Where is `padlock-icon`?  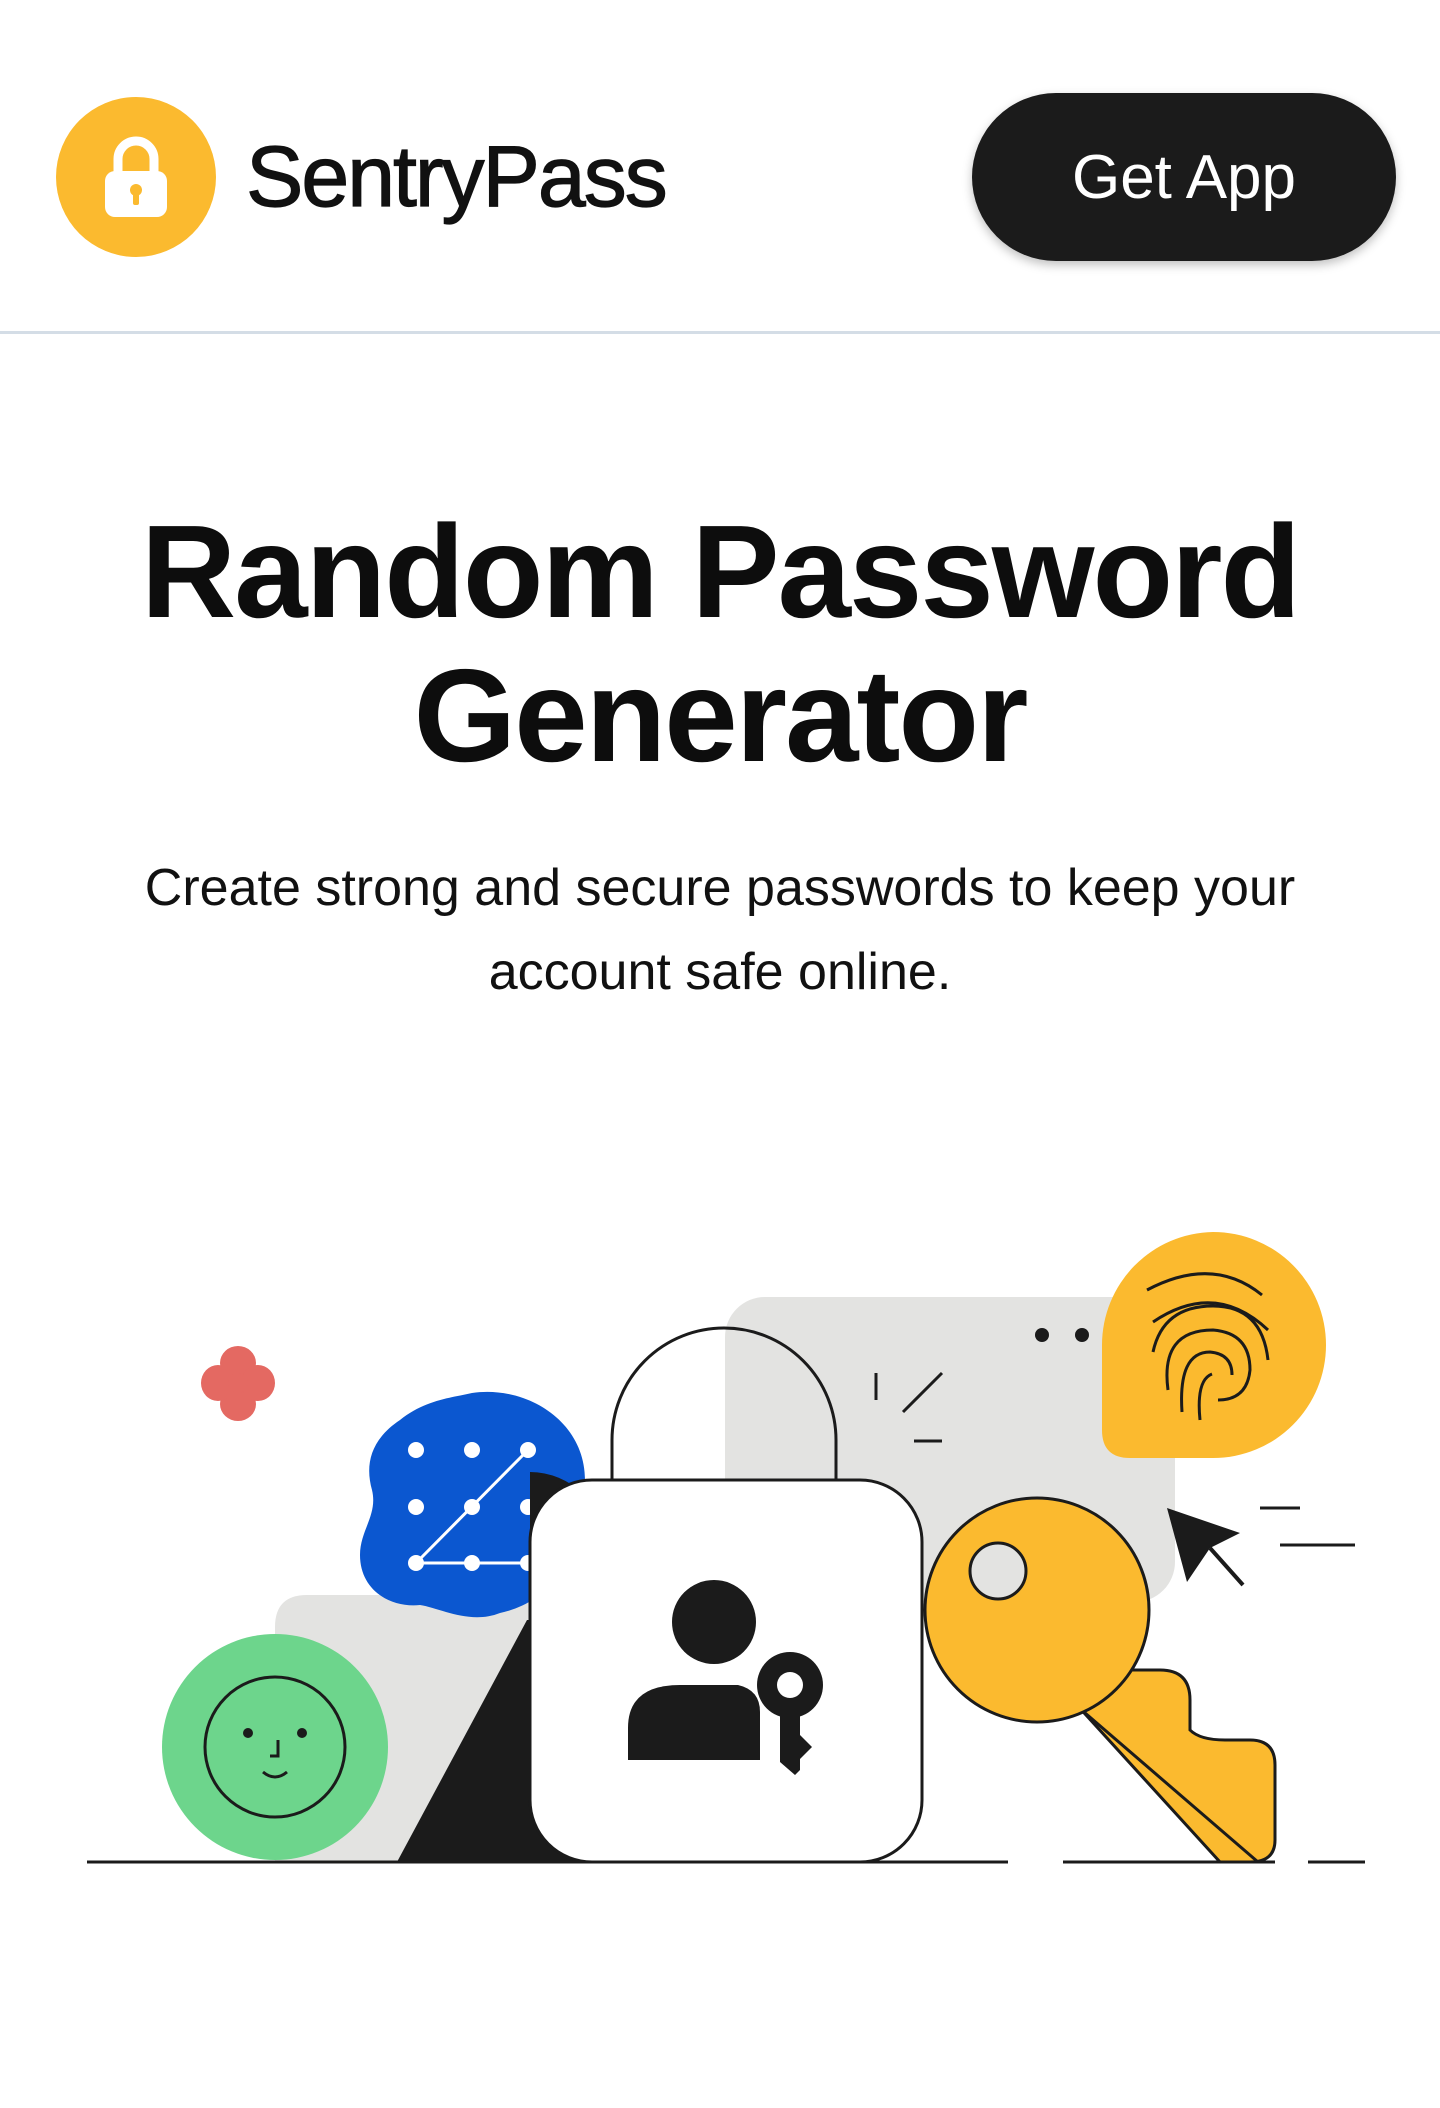 padlock-icon is located at coordinates (136, 177).